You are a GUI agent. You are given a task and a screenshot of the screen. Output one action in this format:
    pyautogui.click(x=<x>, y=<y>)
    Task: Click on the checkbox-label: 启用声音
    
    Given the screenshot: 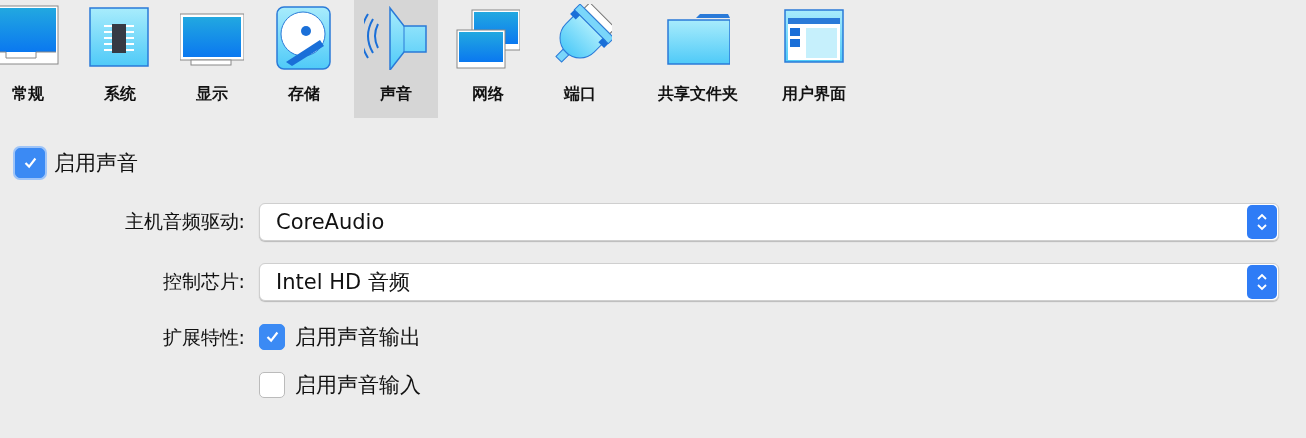 What is the action you would take?
    pyautogui.click(x=96, y=163)
    